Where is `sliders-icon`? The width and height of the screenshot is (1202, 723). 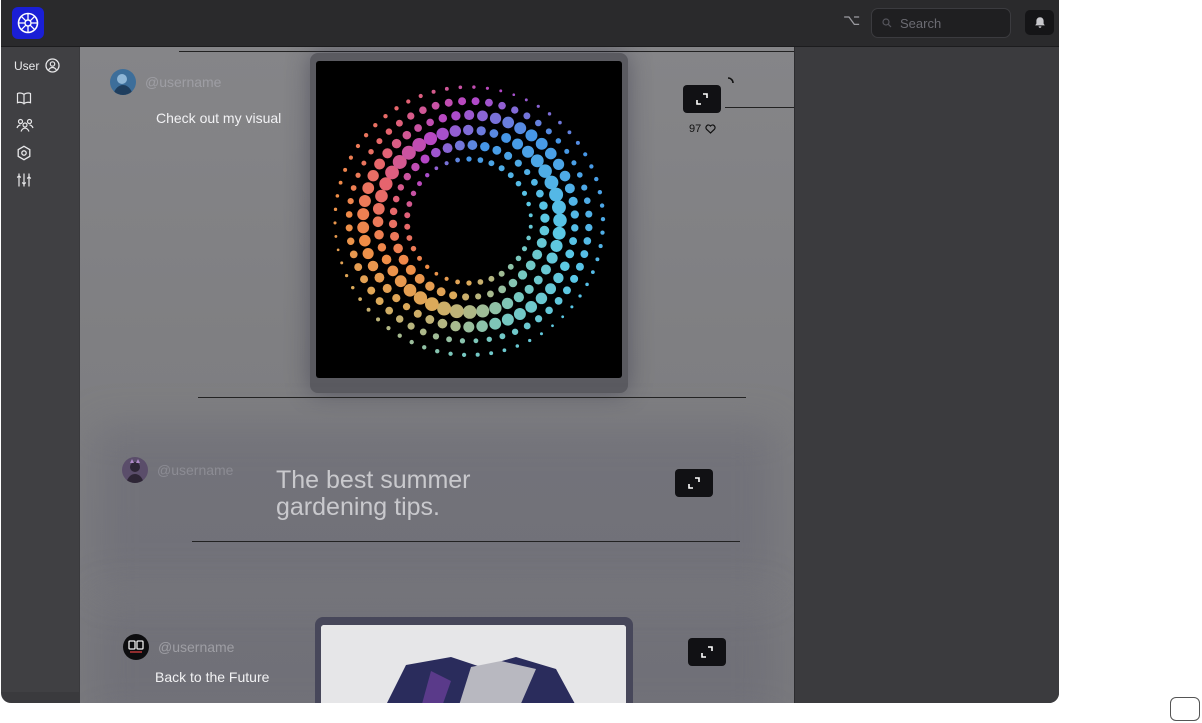
sliders-icon is located at coordinates (24, 180).